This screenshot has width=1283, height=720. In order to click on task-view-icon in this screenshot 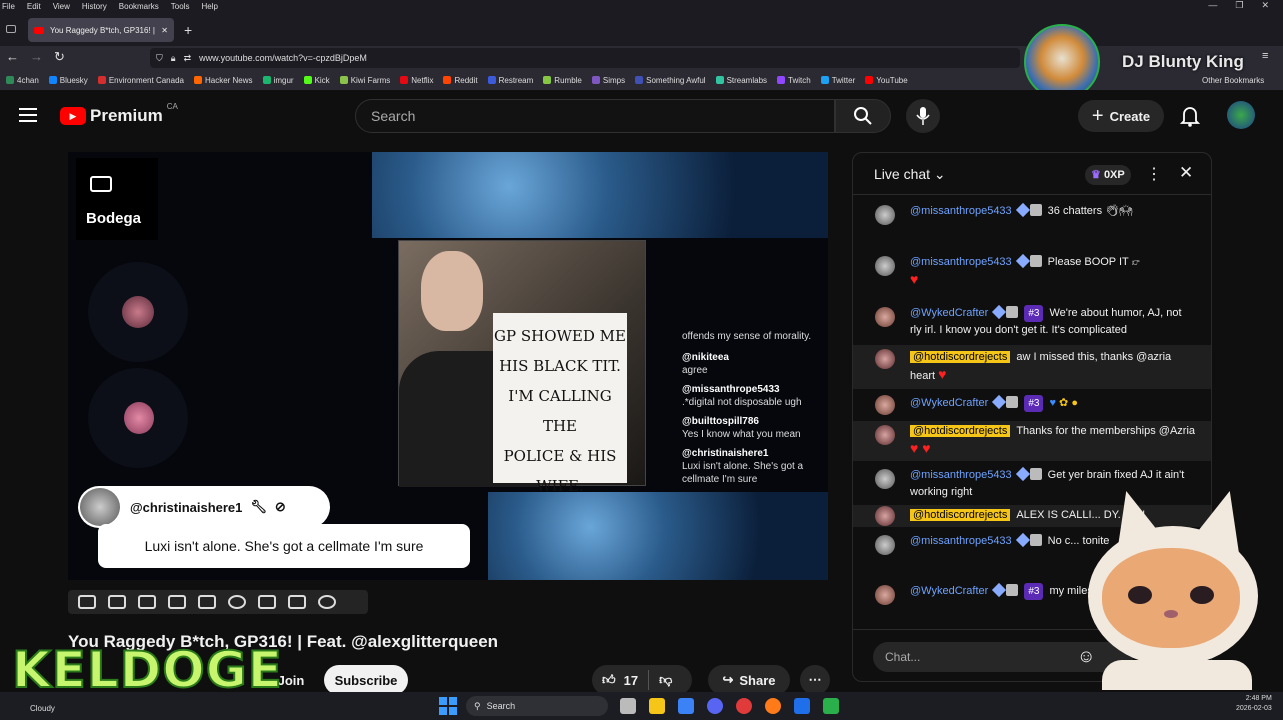, I will do `click(628, 706)`.